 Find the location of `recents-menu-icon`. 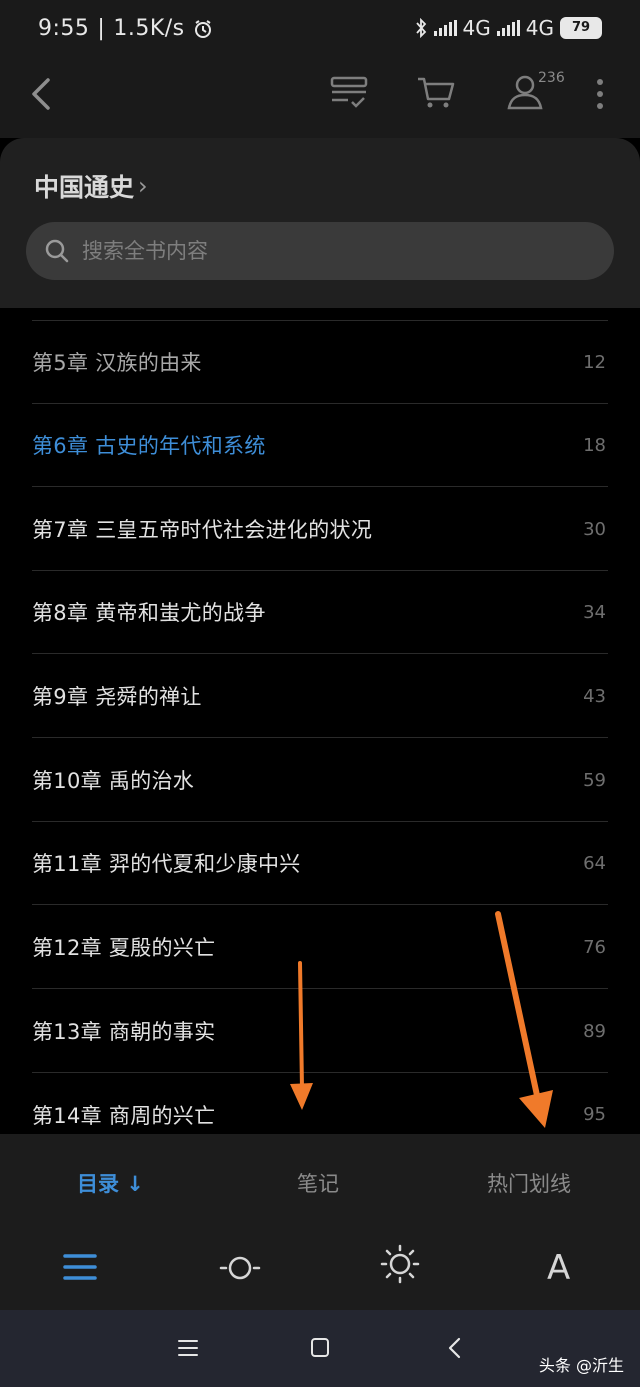

recents-menu-icon is located at coordinates (188, 1348).